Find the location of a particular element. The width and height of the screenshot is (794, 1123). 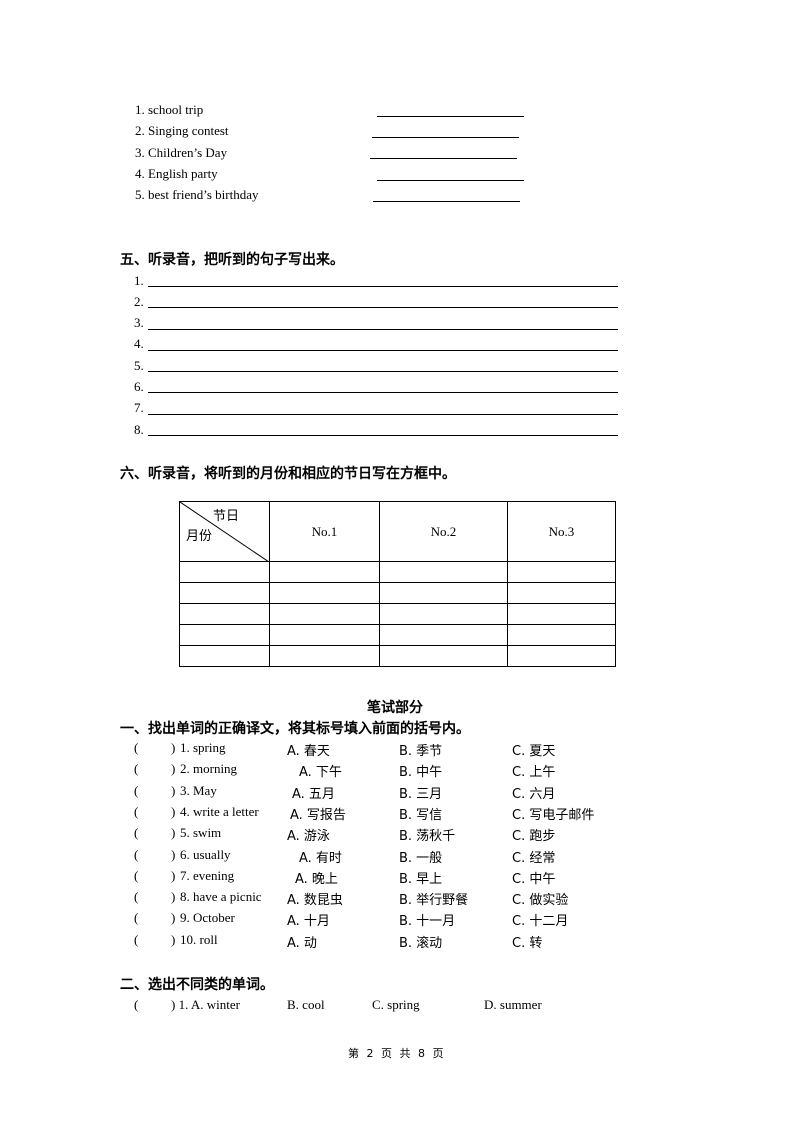

question-word: 8. have a picnic is located at coordinates (221, 897).